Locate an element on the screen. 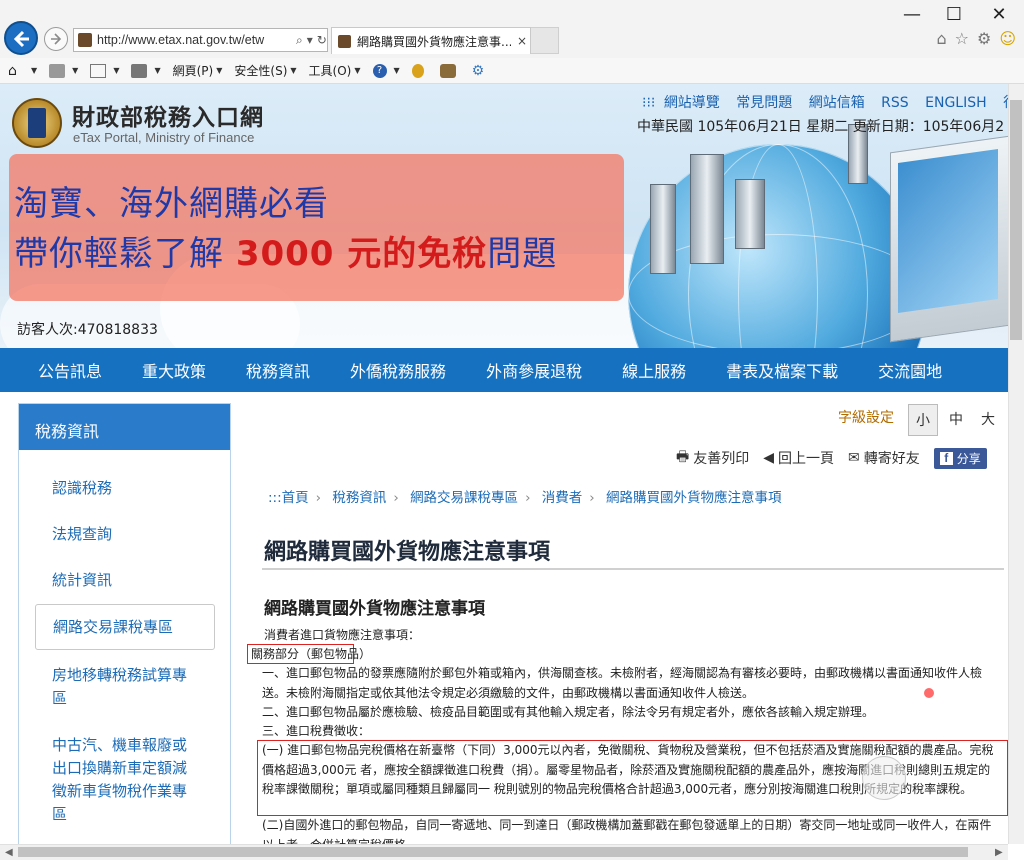 Image resolution: width=1024 pixels, height=860 pixels. facebook-share-button: f 分享 is located at coordinates (960, 458).